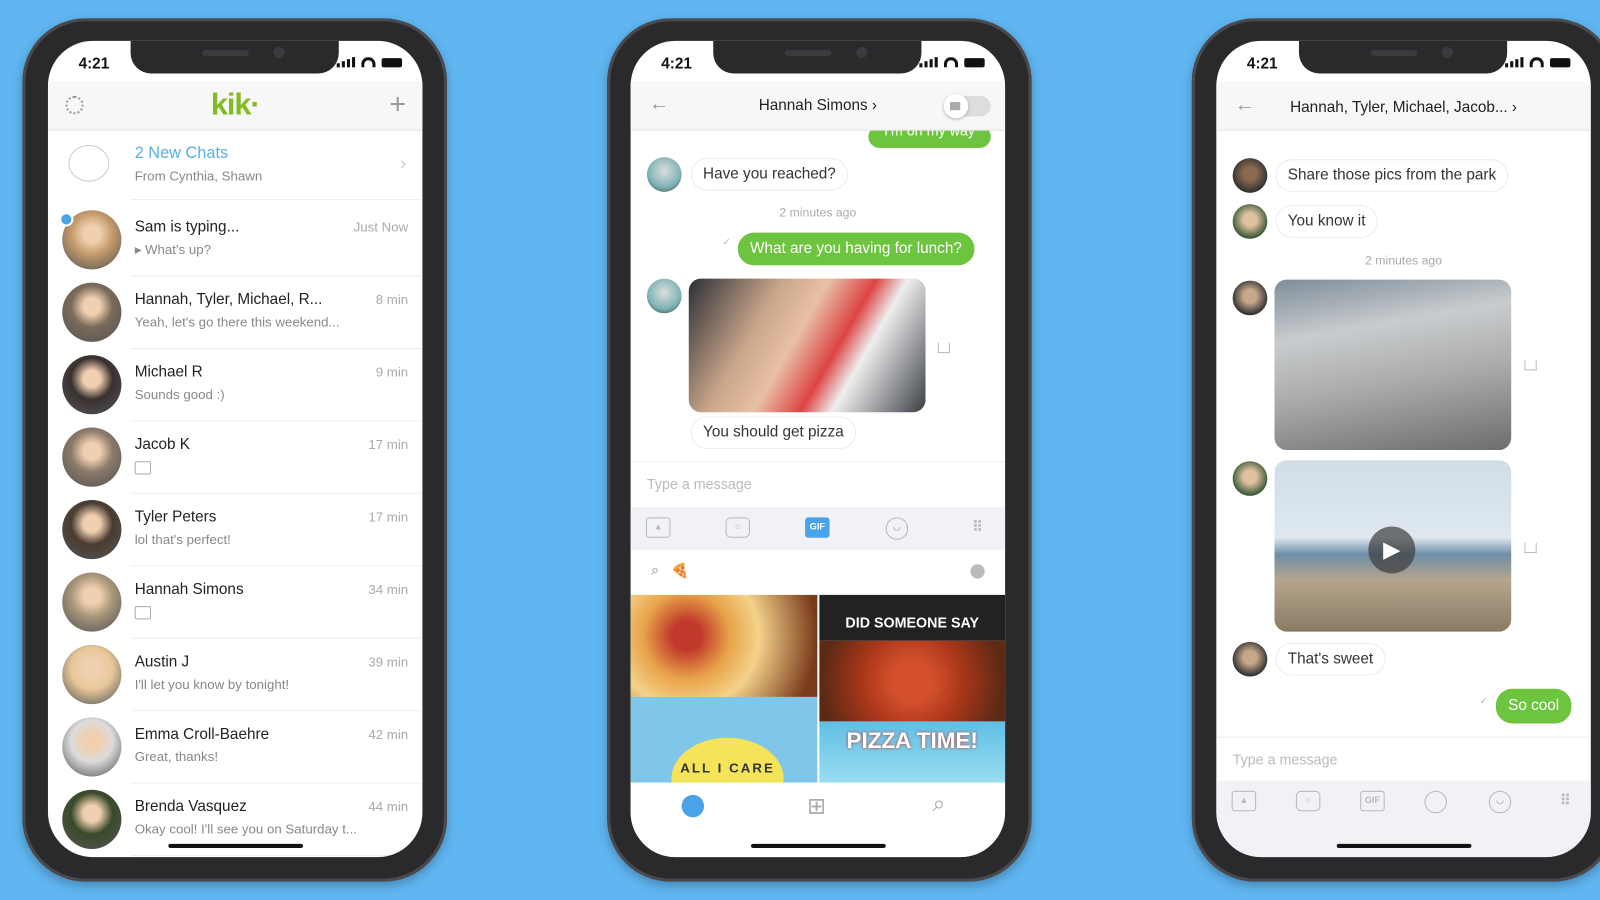 Image resolution: width=1600 pixels, height=900 pixels. What do you see at coordinates (912, 622) in the screenshot?
I see `gif-caption: DID SOMEONE SAY` at bounding box center [912, 622].